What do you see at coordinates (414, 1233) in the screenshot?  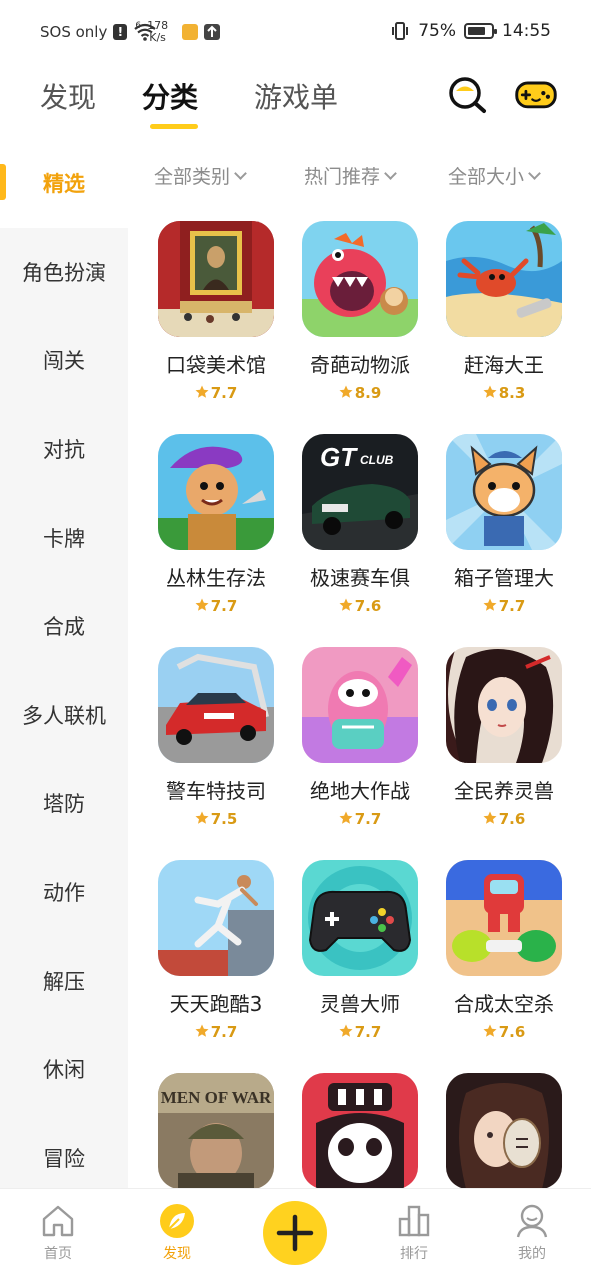 I see `nav-ranking: 排行` at bounding box center [414, 1233].